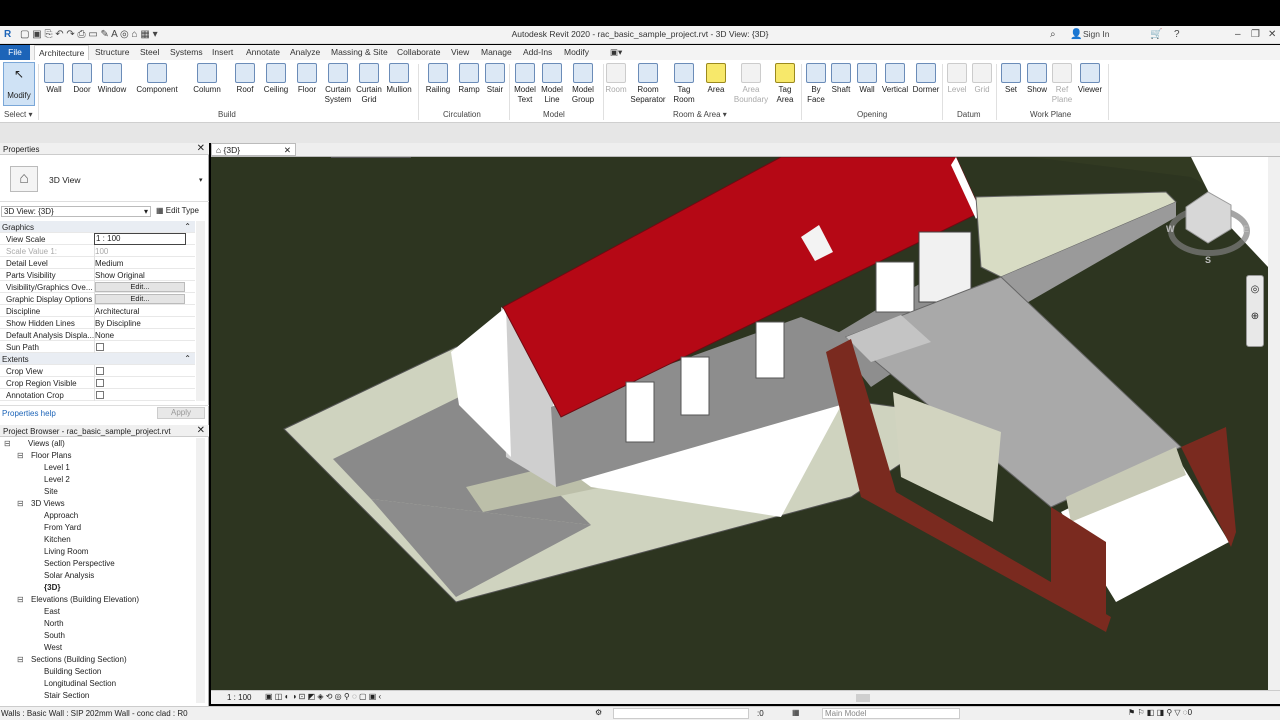 Image resolution: width=1280 pixels, height=720 pixels. What do you see at coordinates (18, 114) in the screenshot?
I see `select-dropdown: Select ▾` at bounding box center [18, 114].